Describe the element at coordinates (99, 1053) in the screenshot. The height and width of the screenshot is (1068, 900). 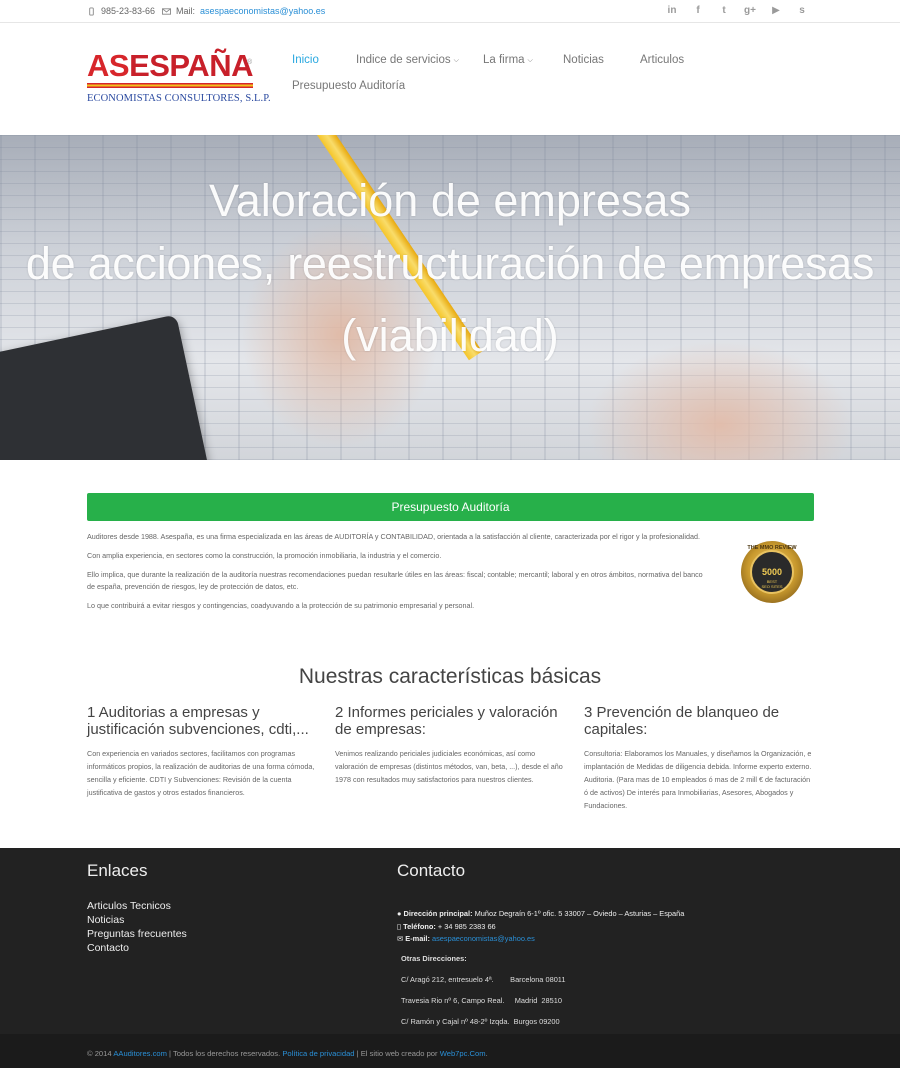
I see `copyright-year: © 2014` at that location.